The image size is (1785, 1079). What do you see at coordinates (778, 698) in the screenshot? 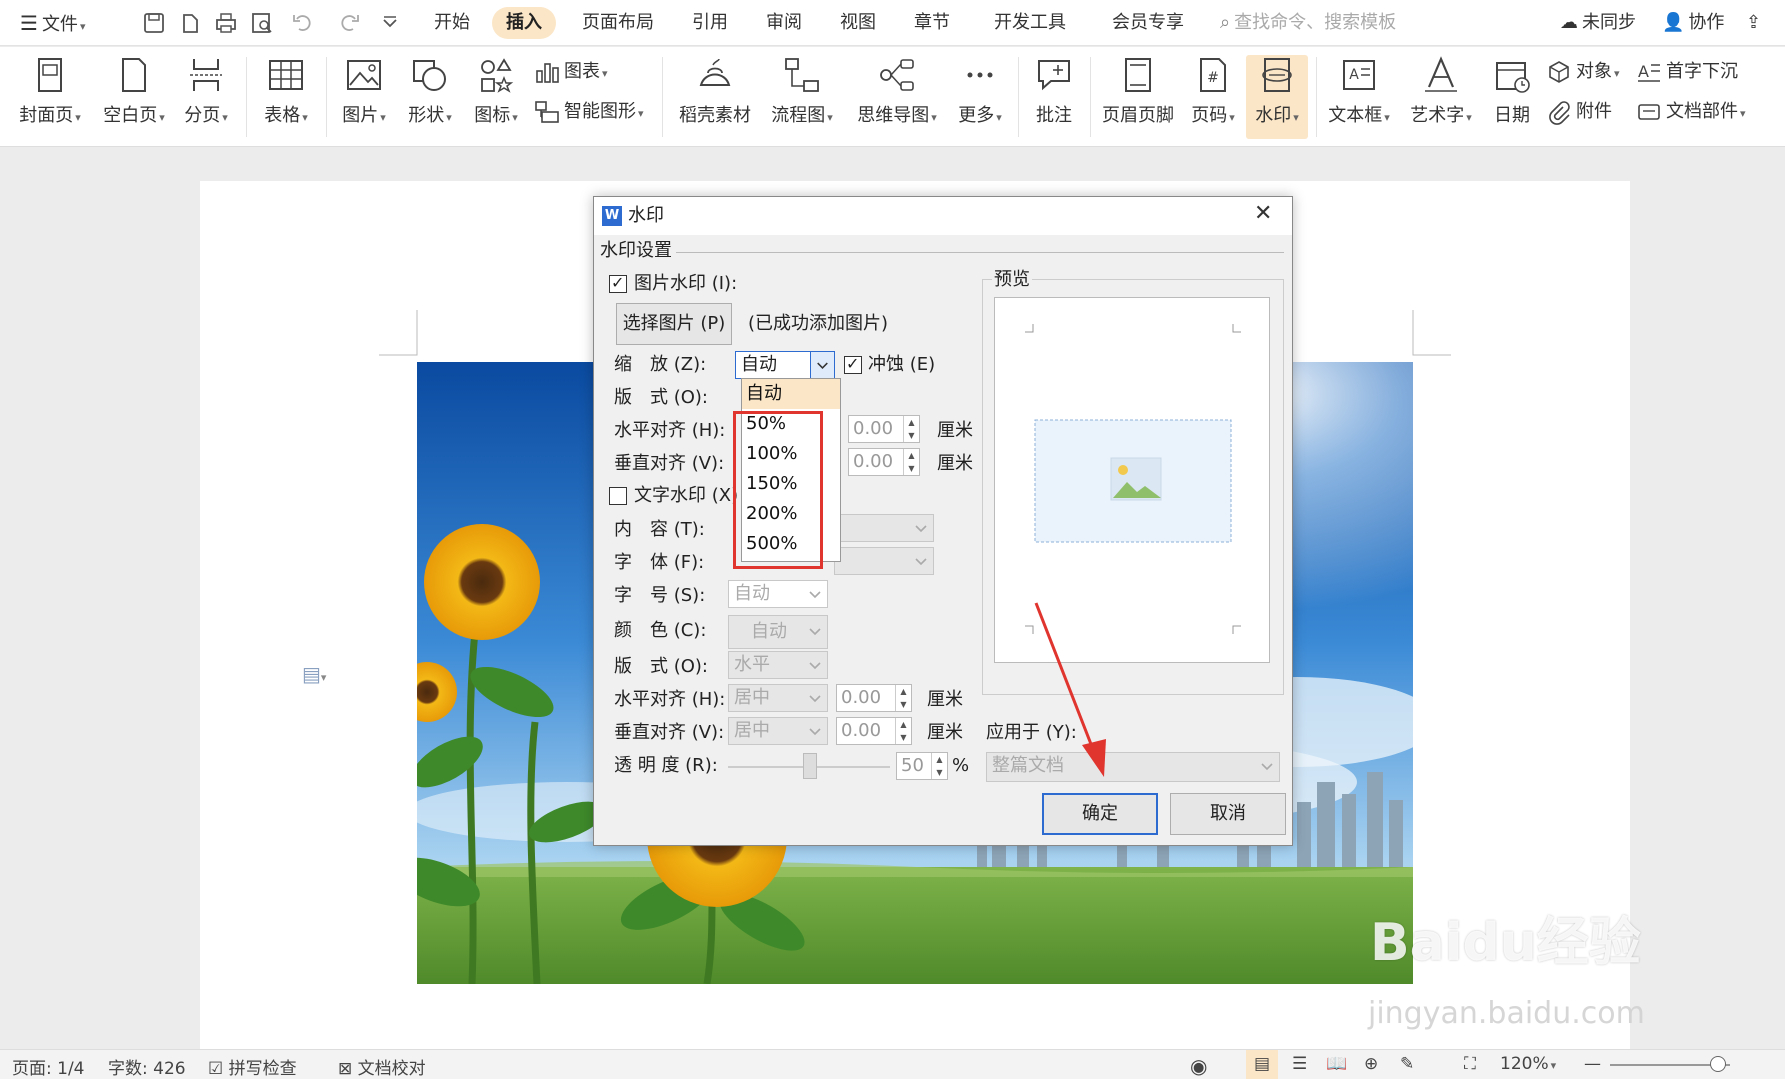
I see `text-halign-select: 居中` at bounding box center [778, 698].